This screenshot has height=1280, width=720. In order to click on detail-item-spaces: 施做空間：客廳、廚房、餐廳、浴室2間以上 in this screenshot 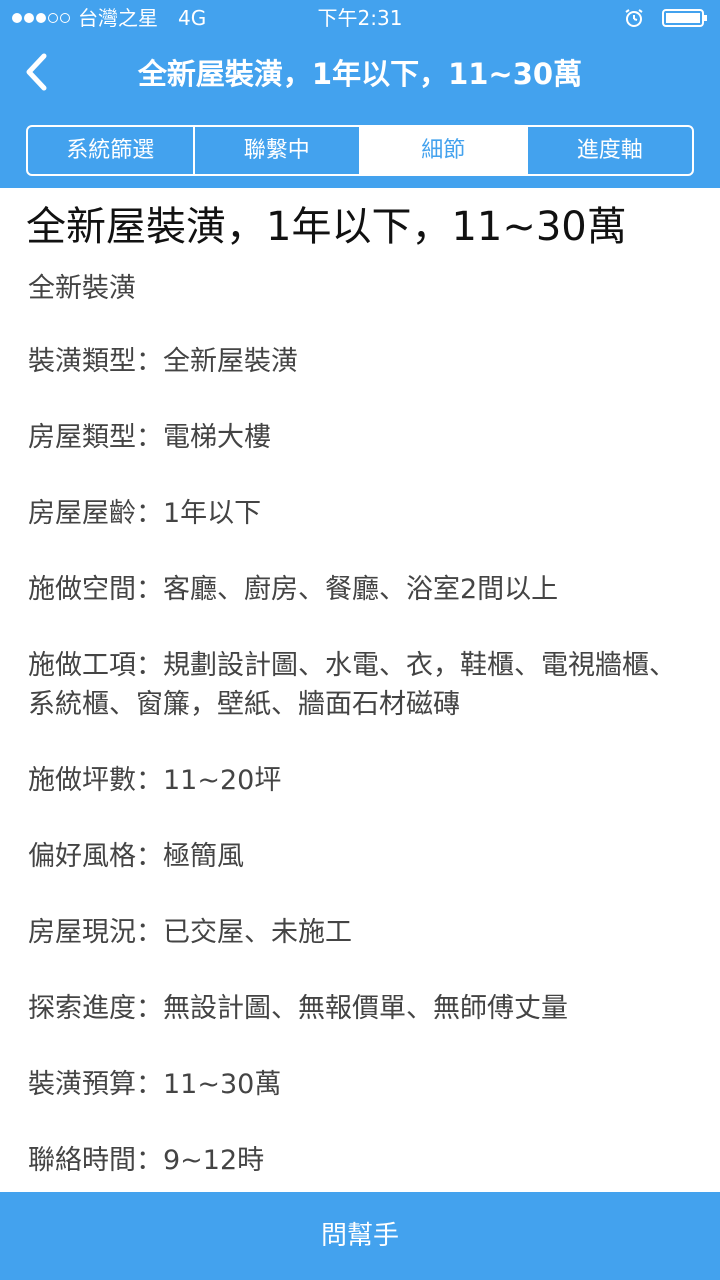, I will do `click(293, 589)`.